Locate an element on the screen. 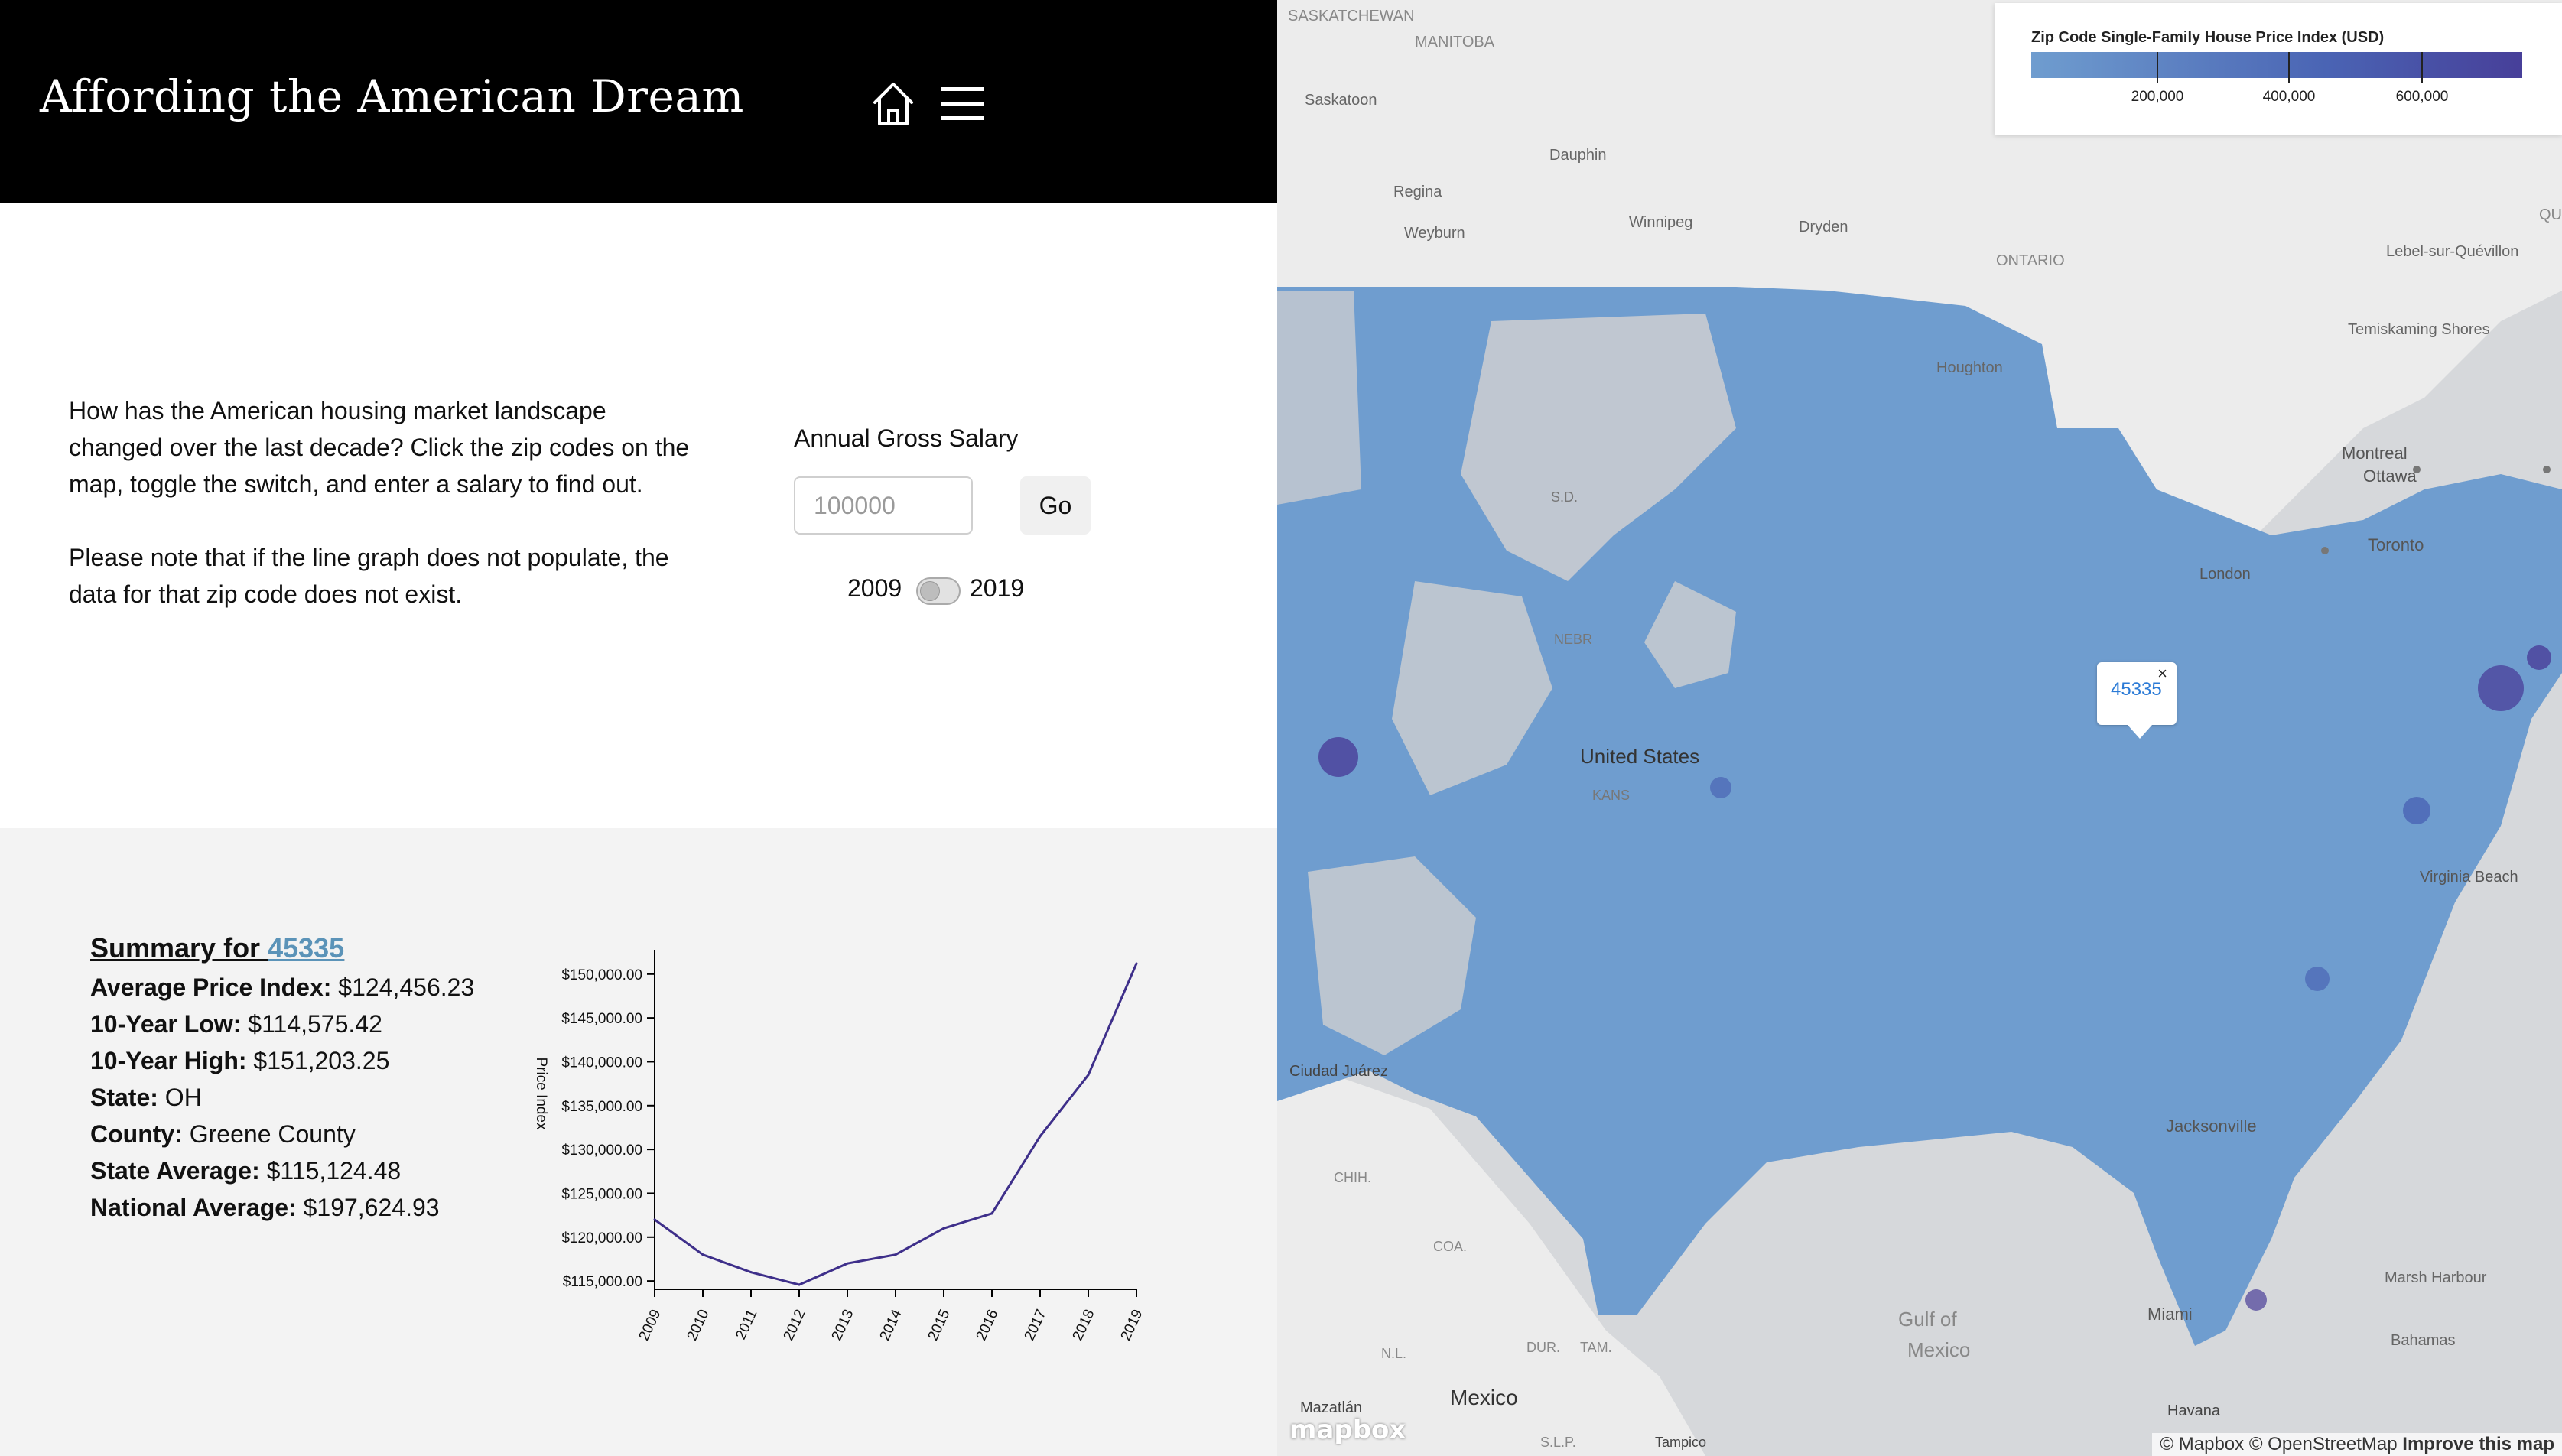 Image resolution: width=2562 pixels, height=1456 pixels. map-place-label: Toronto is located at coordinates (2396, 544).